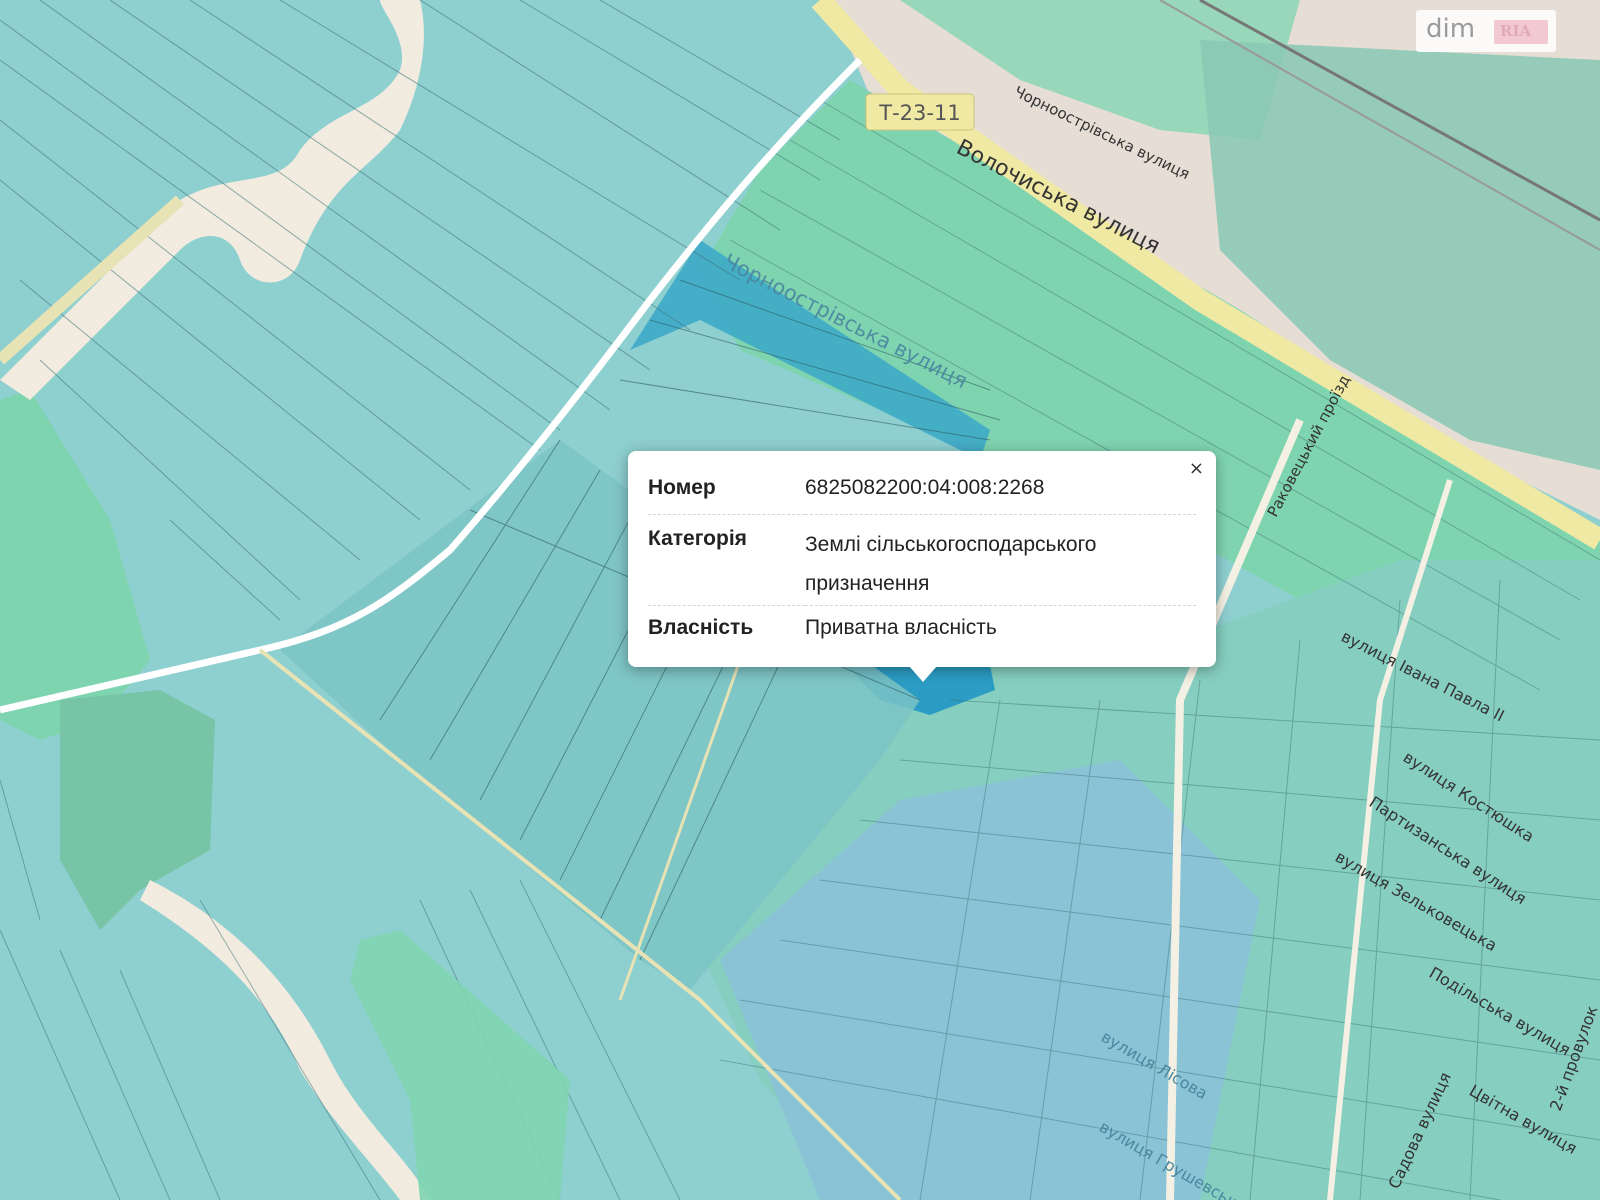 Image resolution: width=1600 pixels, height=1200 pixels. Describe the element at coordinates (901, 627) in the screenshot. I see `parcel-ownership-value: Приватна власність` at that location.